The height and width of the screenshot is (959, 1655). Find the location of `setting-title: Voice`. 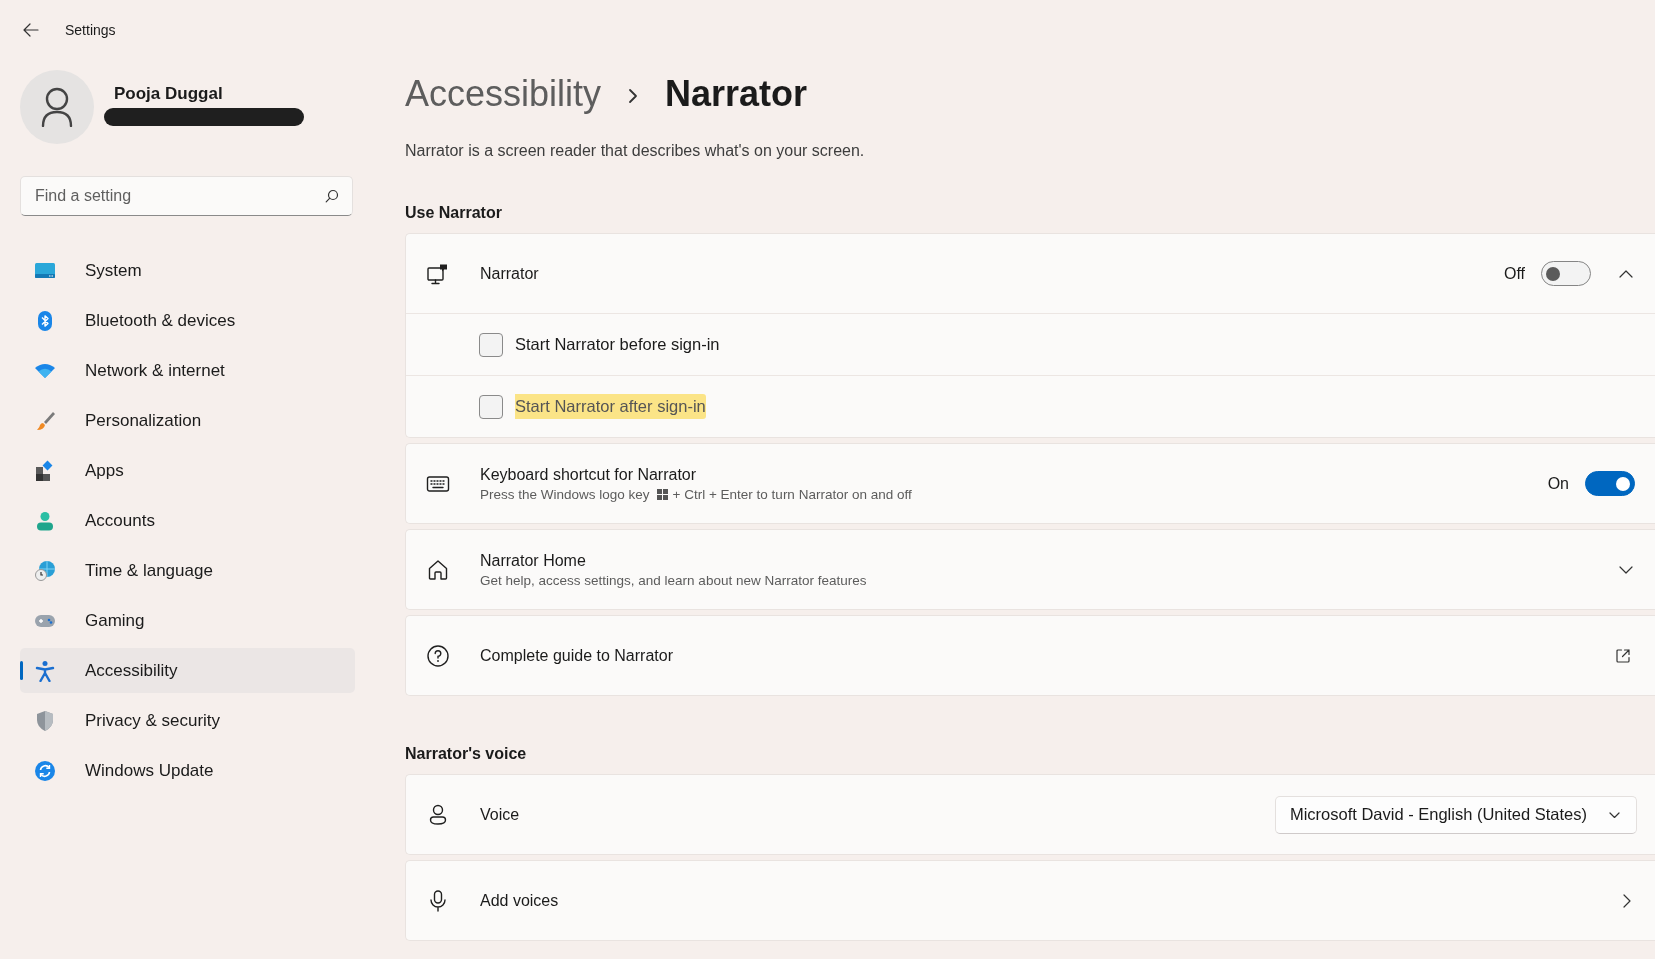

setting-title: Voice is located at coordinates (500, 814).